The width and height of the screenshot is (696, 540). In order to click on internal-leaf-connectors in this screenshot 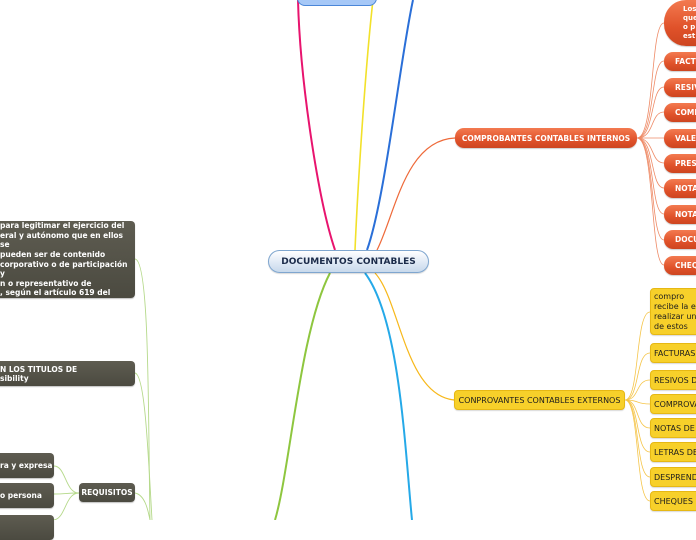, I will do `click(650, 144)`.